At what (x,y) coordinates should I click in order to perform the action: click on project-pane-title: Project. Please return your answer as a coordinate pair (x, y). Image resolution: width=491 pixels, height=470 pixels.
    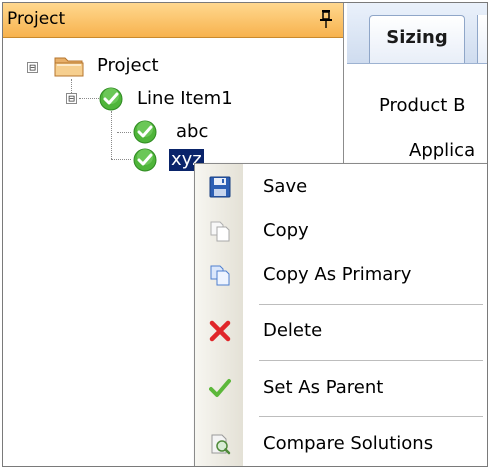
    Looking at the image, I should click on (36, 19).